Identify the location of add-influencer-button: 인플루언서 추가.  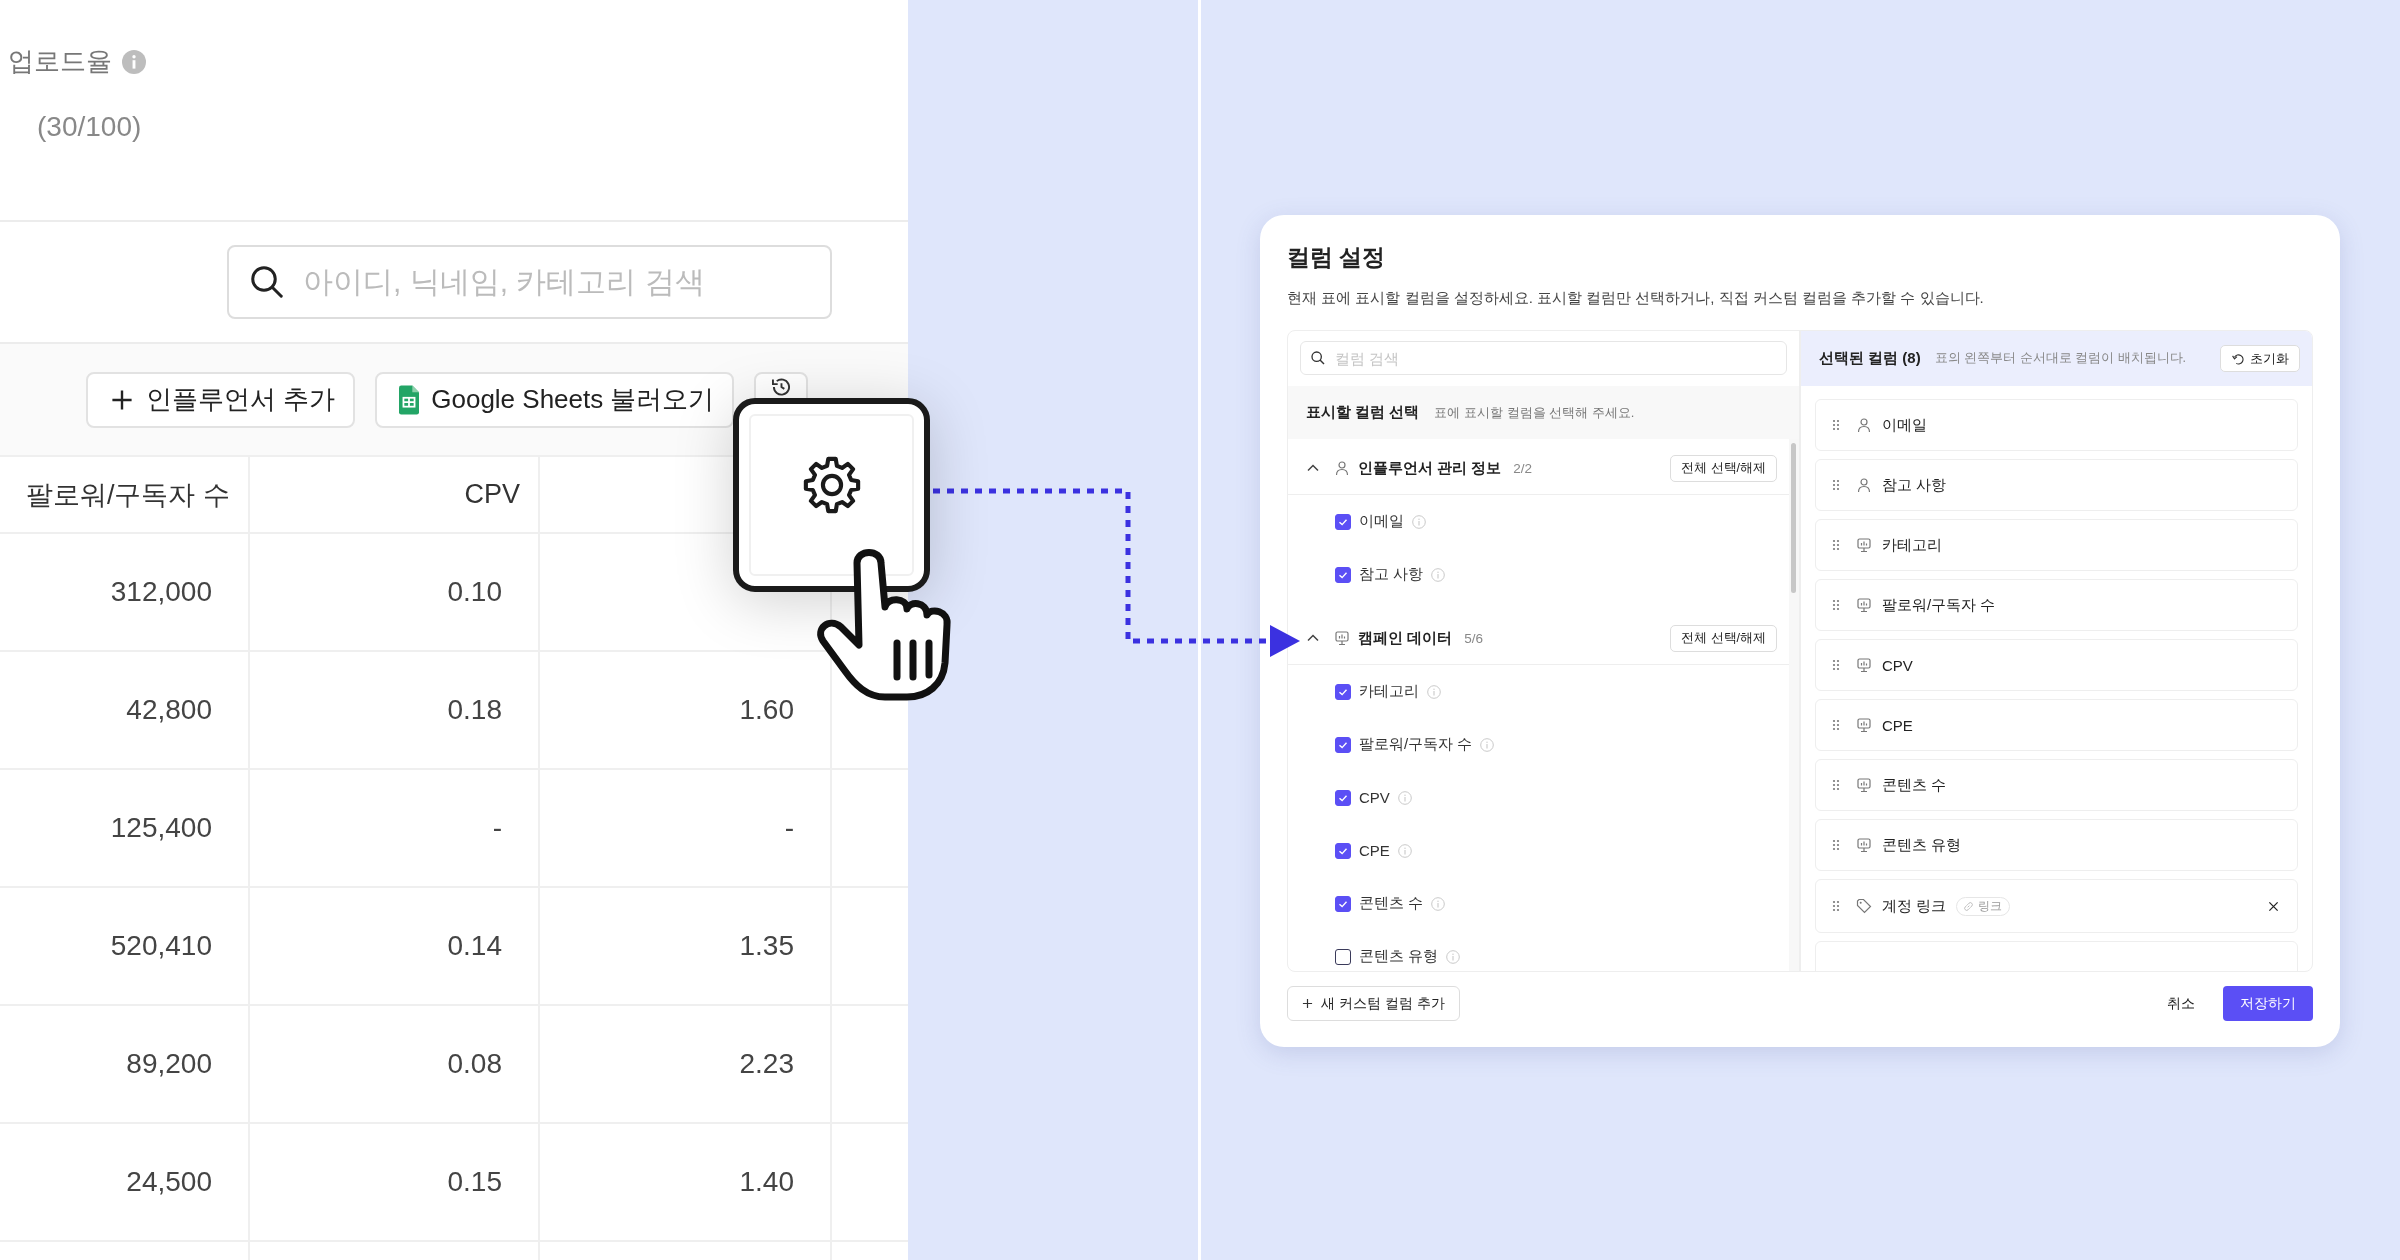
(221, 399).